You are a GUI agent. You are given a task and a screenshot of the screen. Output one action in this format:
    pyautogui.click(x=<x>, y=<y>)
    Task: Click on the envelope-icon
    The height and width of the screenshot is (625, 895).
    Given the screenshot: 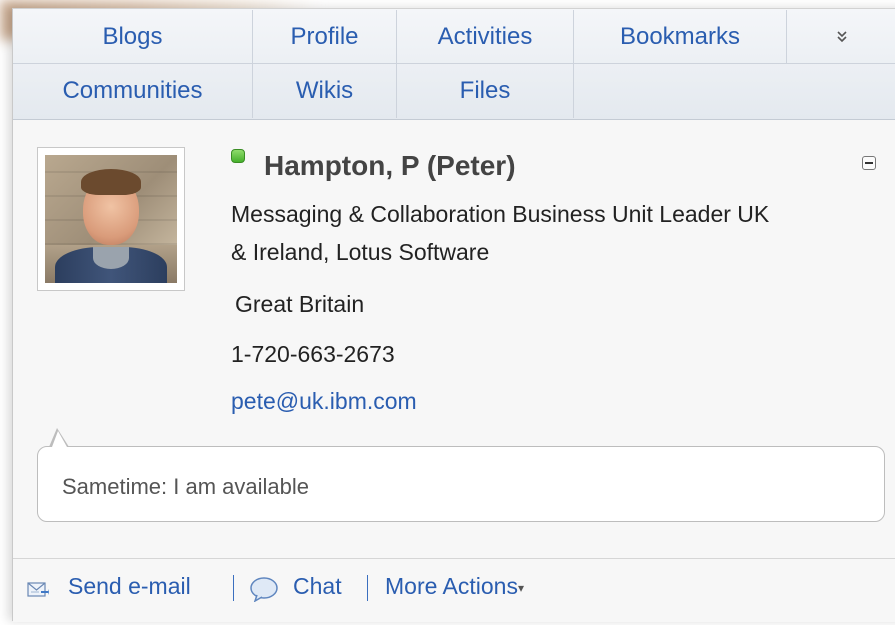 What is the action you would take?
    pyautogui.click(x=38, y=589)
    